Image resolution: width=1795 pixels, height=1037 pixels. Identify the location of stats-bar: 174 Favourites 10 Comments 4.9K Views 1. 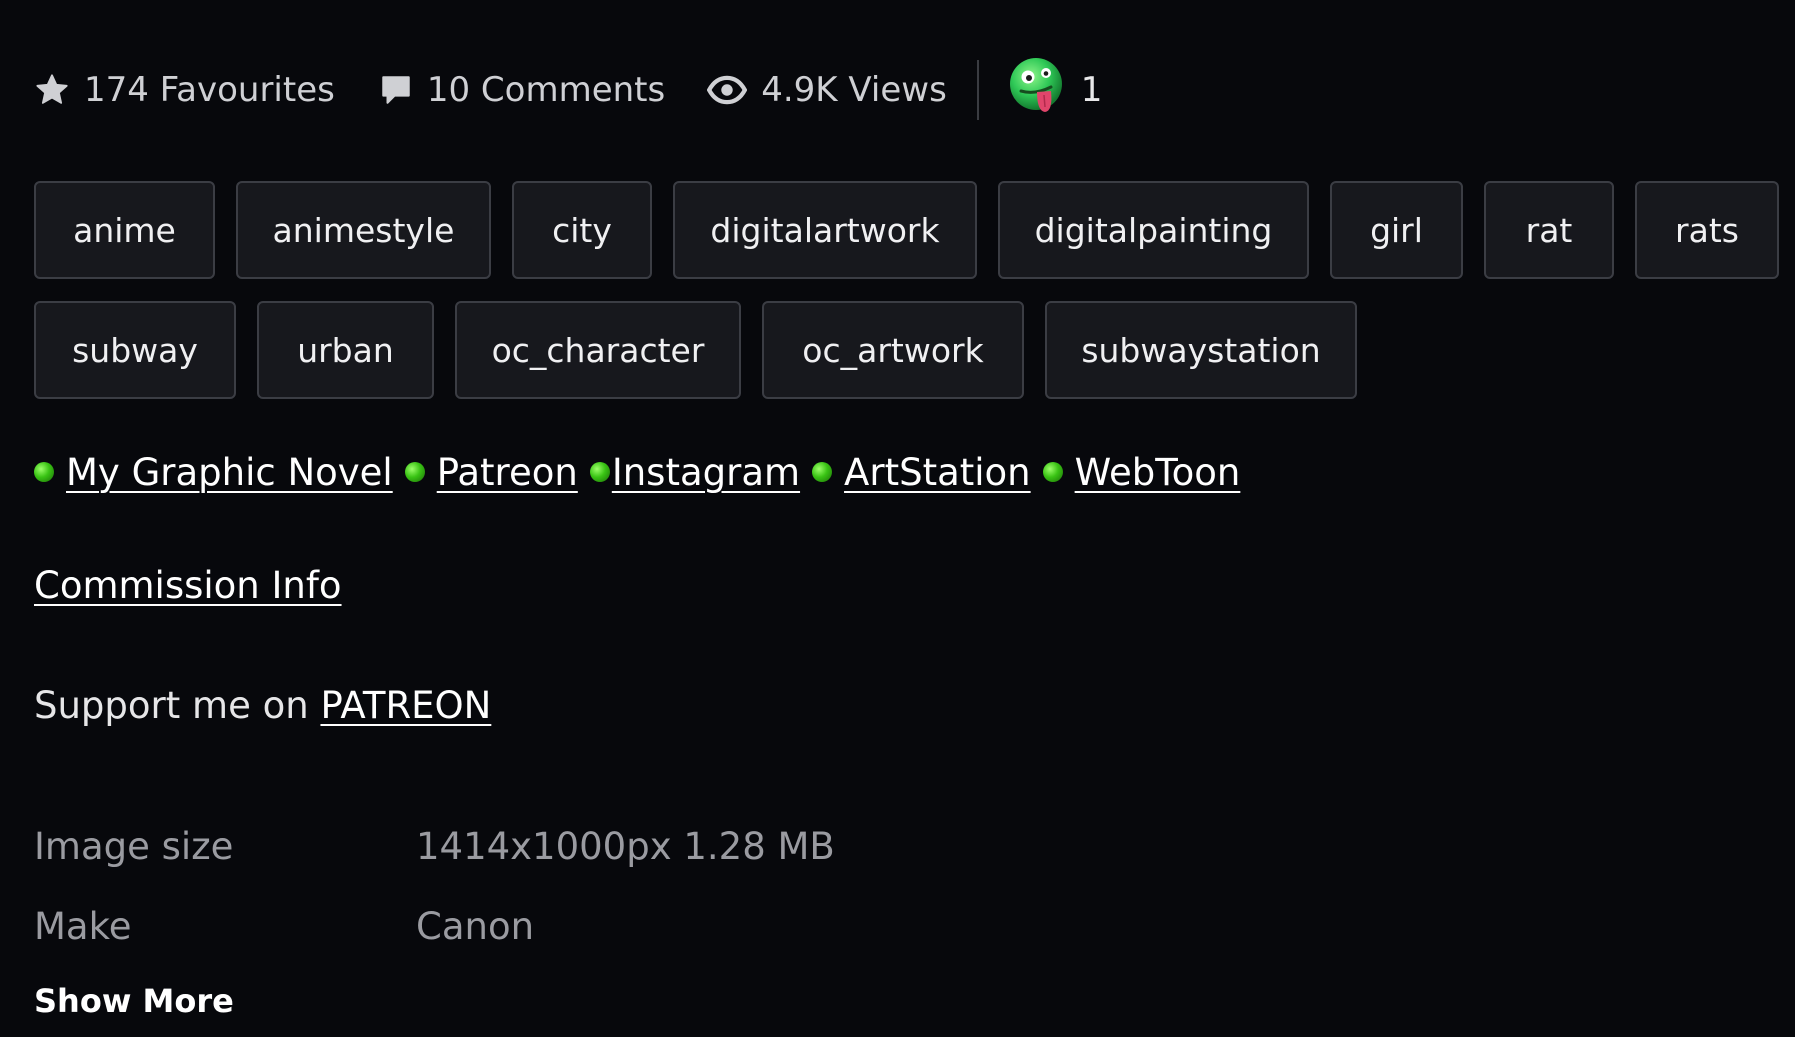
(568, 89).